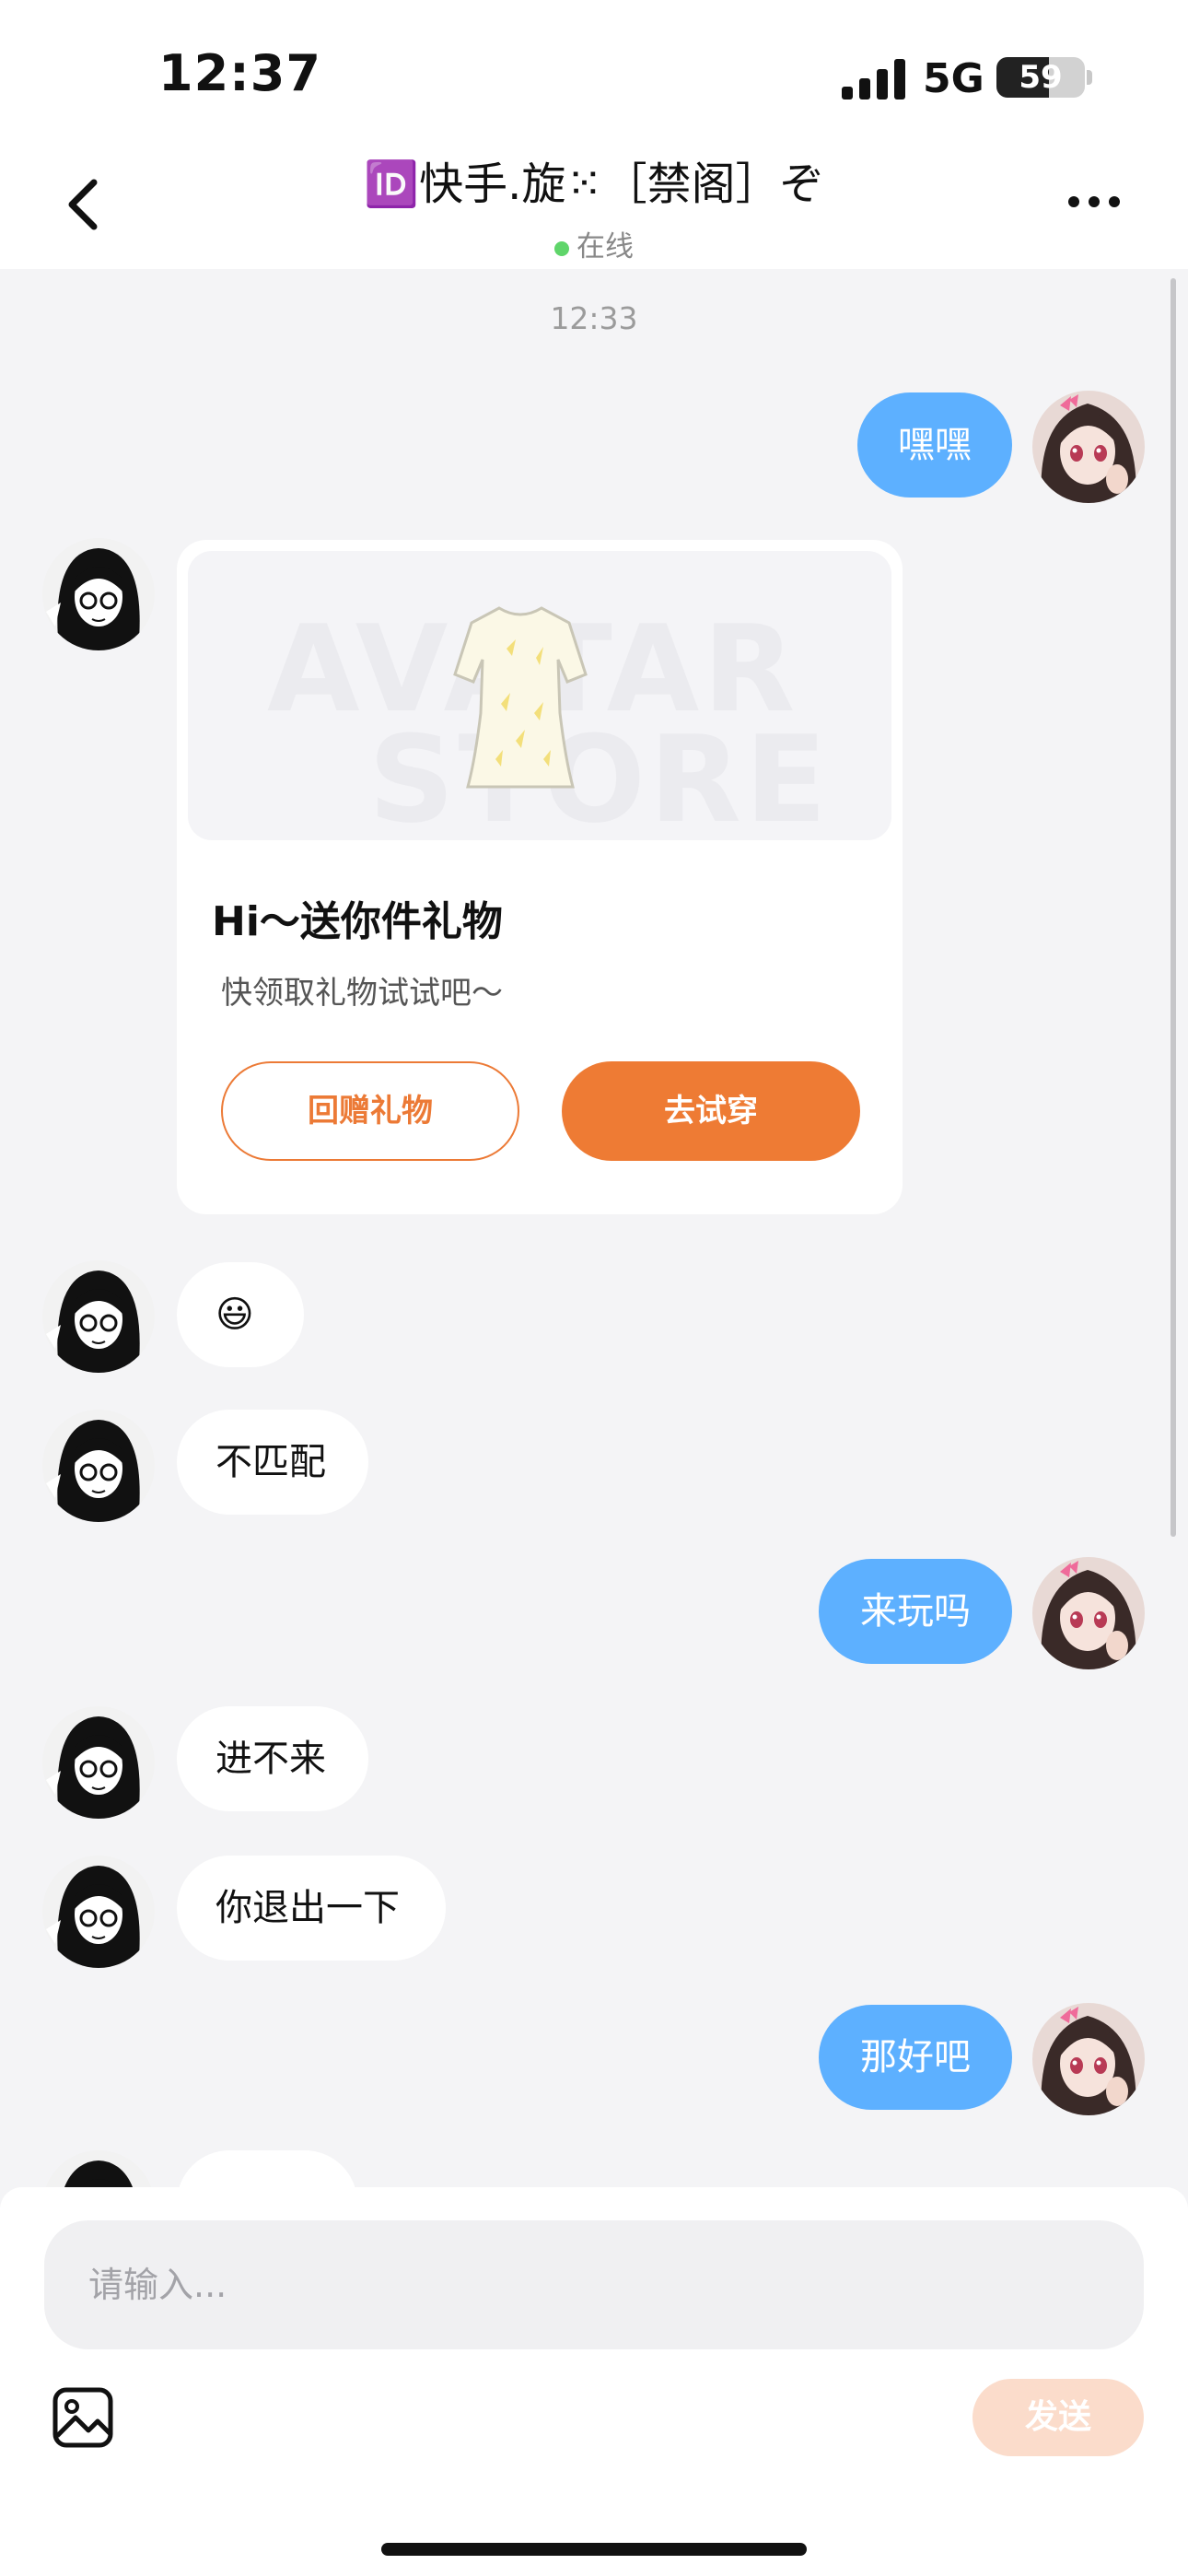 The image size is (1188, 2576). I want to click on cellular-signal-icon, so click(873, 79).